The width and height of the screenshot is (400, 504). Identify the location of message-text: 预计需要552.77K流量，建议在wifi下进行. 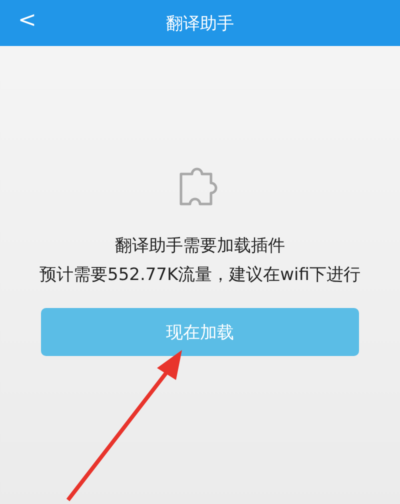
(200, 275).